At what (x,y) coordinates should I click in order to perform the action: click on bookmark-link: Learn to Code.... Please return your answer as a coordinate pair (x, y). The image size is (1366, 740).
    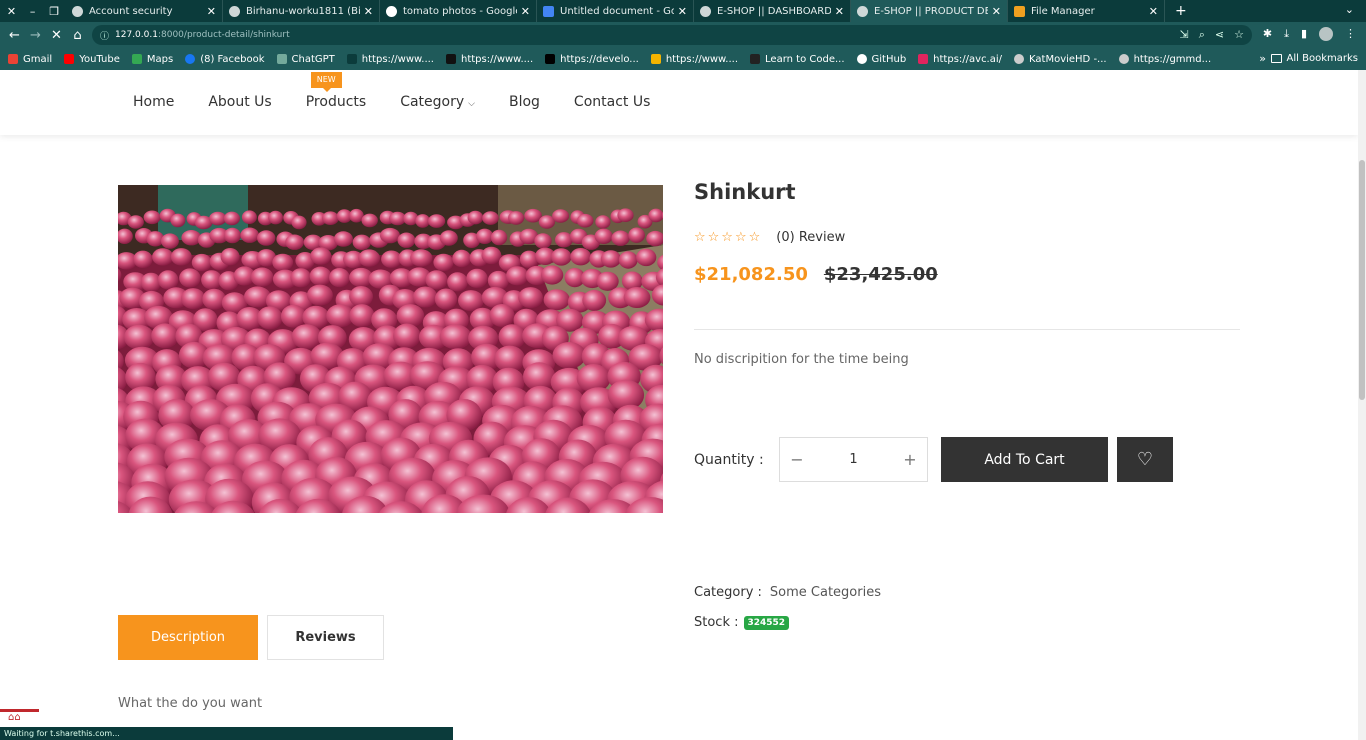
    Looking at the image, I should click on (797, 59).